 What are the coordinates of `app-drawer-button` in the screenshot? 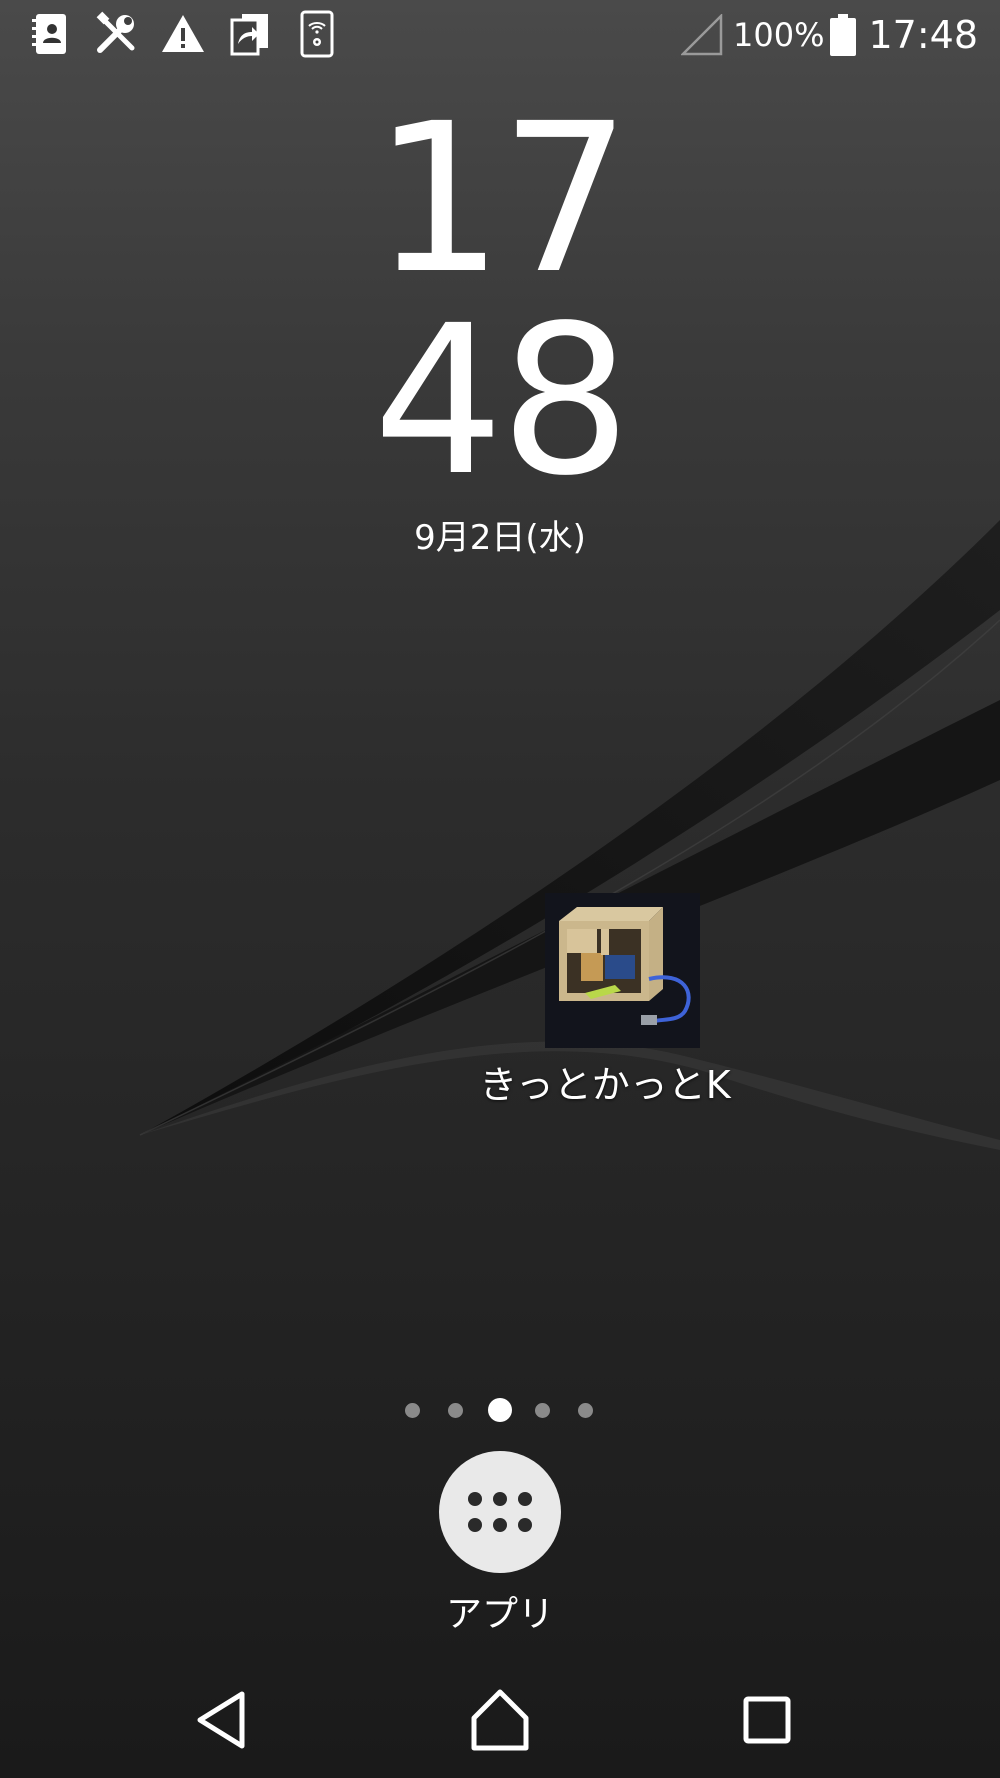 It's located at (500, 1512).